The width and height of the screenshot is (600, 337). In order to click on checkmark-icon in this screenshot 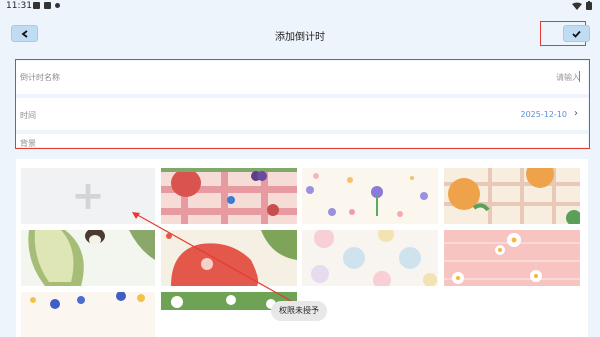, I will do `click(576, 34)`.